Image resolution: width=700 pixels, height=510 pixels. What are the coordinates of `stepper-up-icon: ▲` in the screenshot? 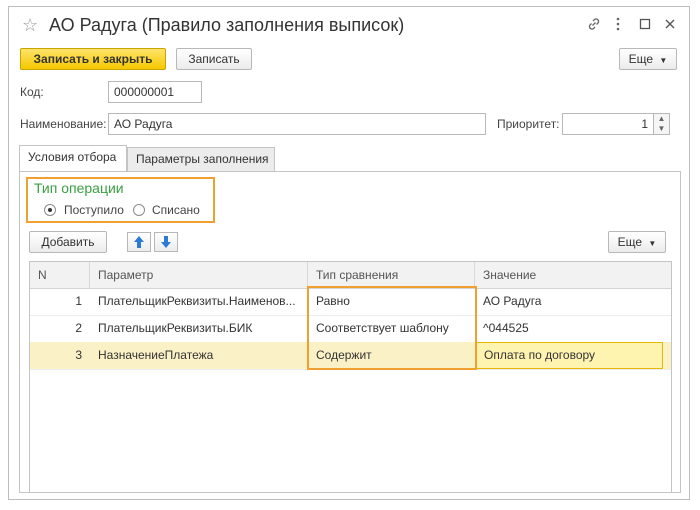 It's located at (661, 119).